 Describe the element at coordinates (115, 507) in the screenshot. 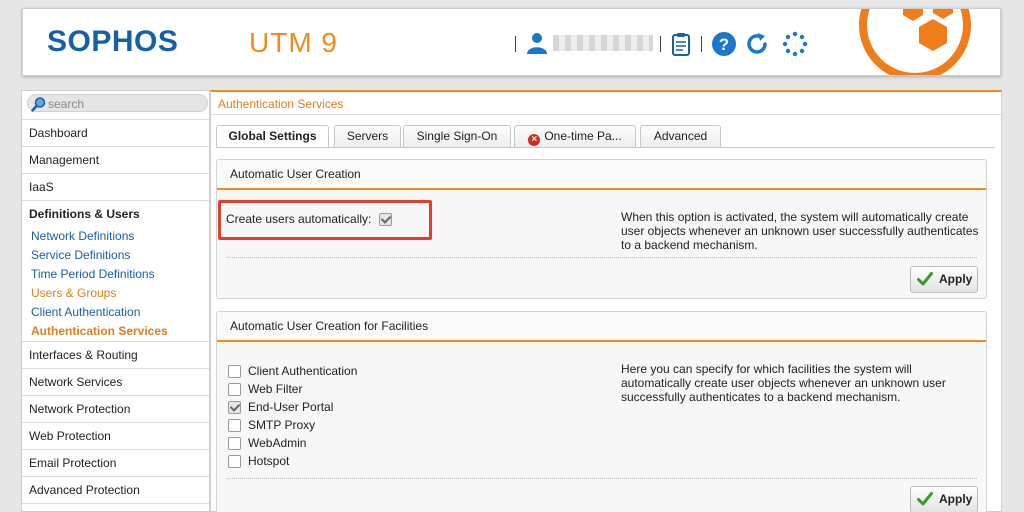

I see `nav-endpoint-protection: Endpoint Protection` at that location.